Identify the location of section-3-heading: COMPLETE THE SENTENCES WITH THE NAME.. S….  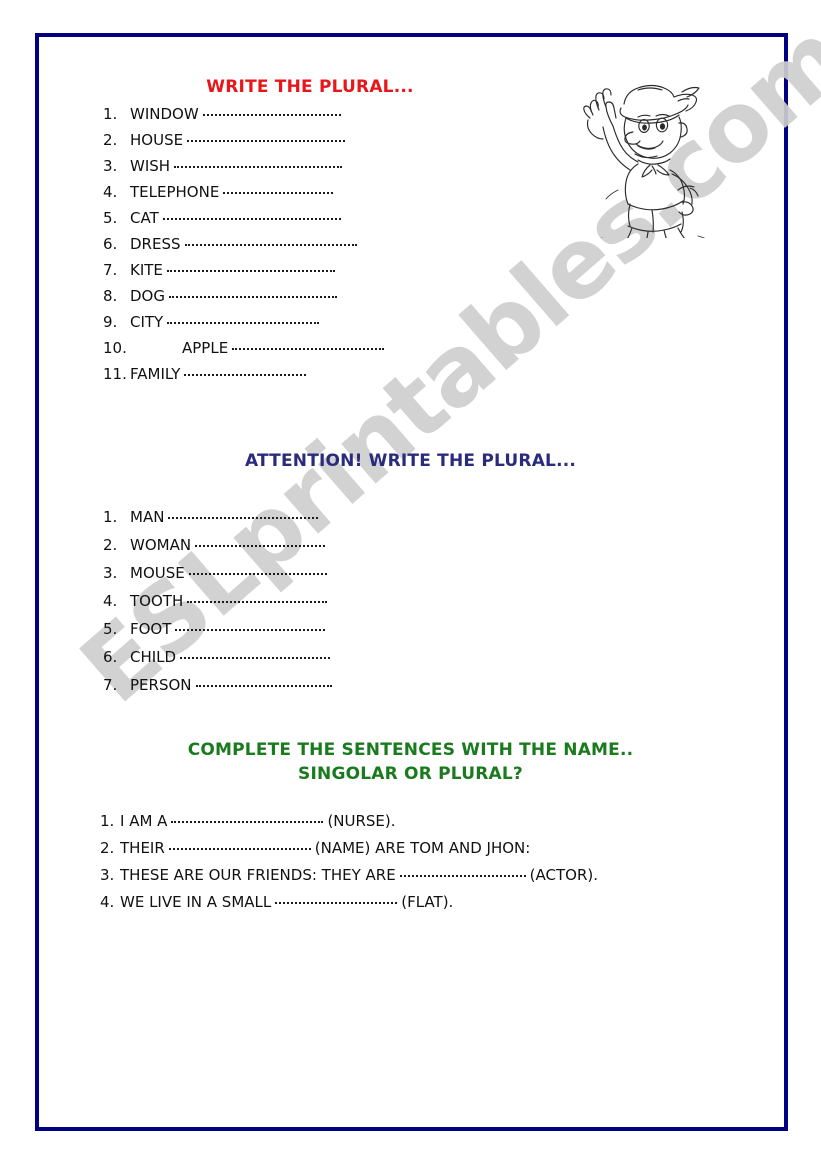
(410, 762).